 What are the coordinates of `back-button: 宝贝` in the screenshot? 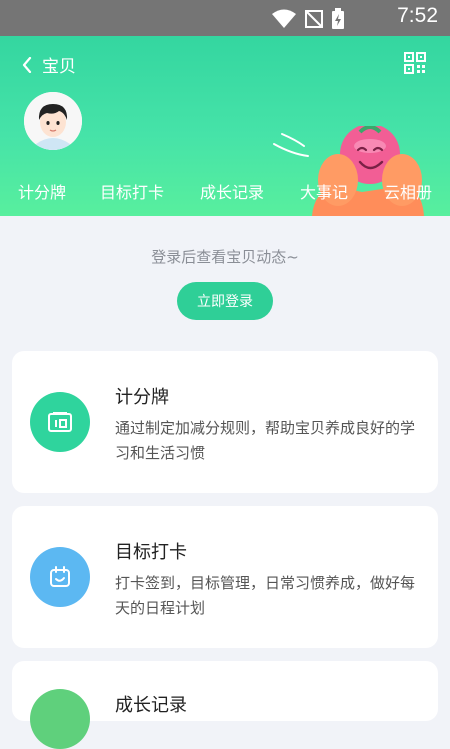 It's located at (49, 64).